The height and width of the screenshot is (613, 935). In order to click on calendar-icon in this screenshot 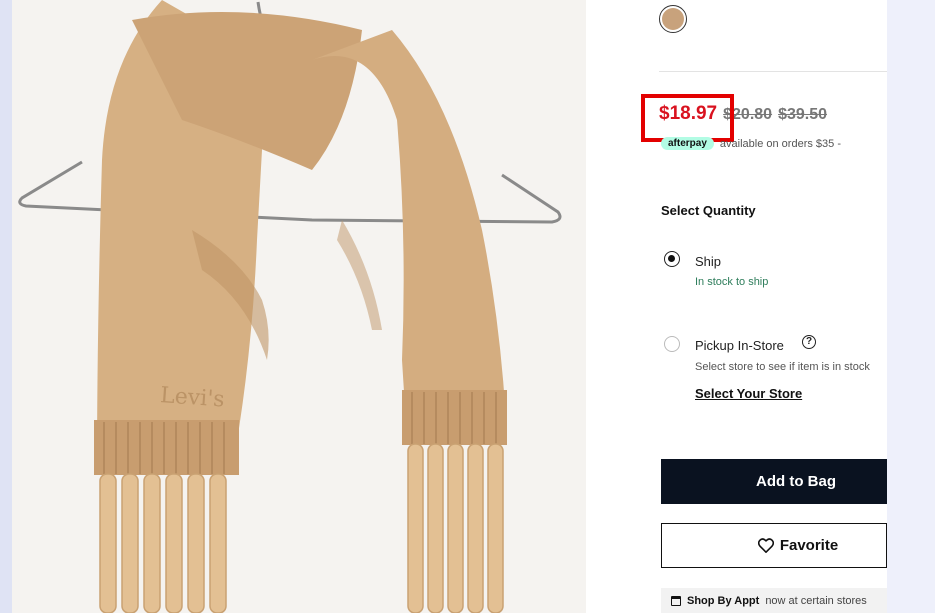, I will do `click(676, 600)`.